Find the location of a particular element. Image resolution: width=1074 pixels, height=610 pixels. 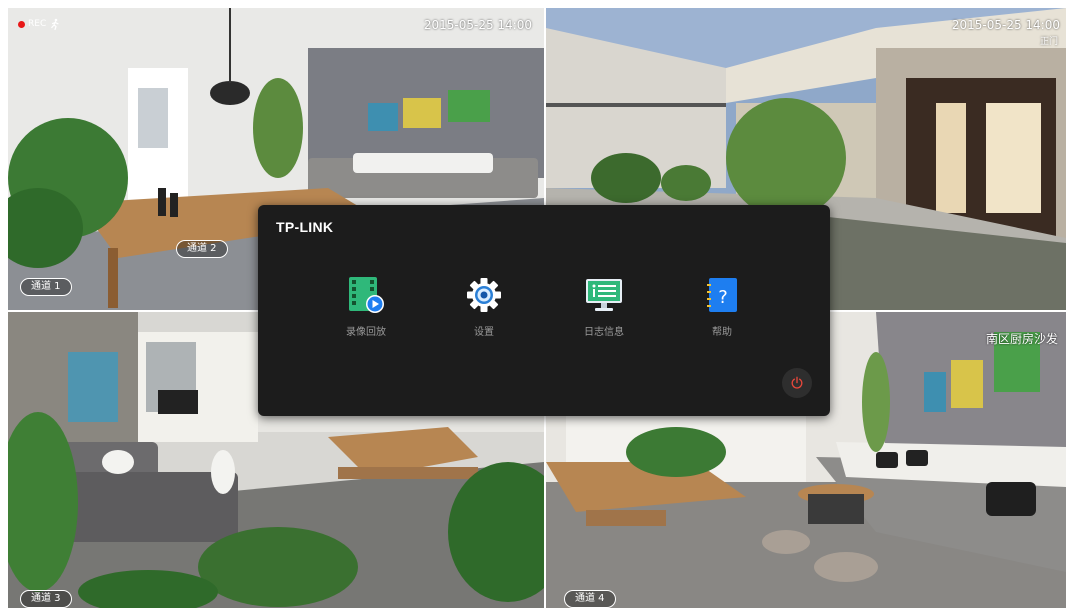

help-book-icon: ? is located at coordinates (722, 295).